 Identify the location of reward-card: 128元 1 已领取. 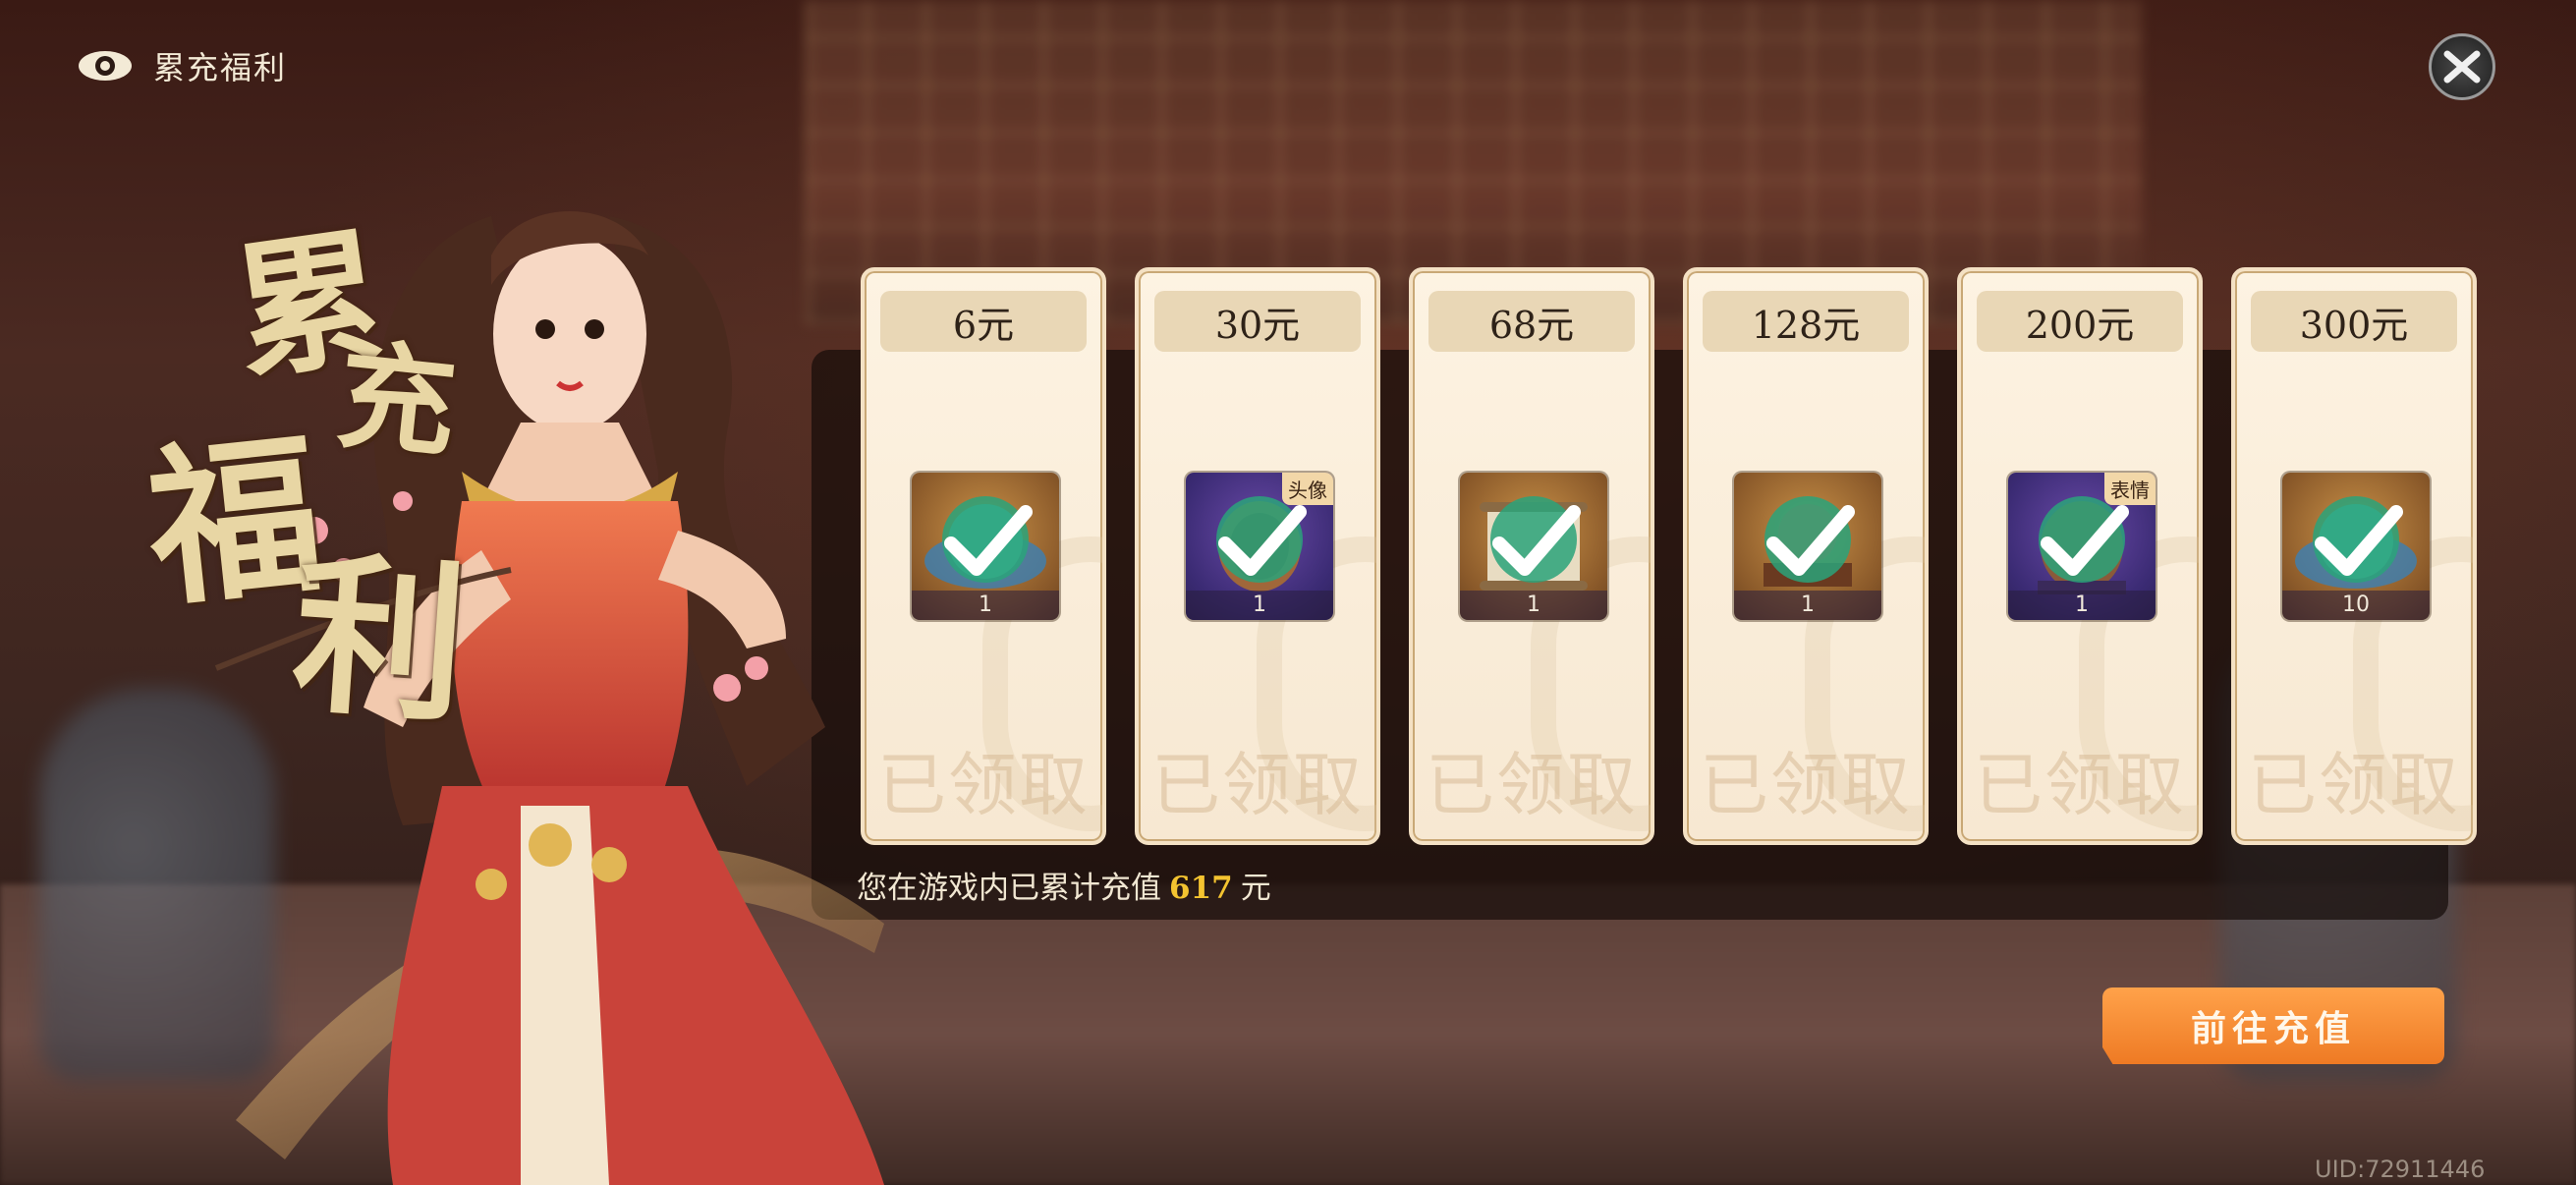
(1806, 556).